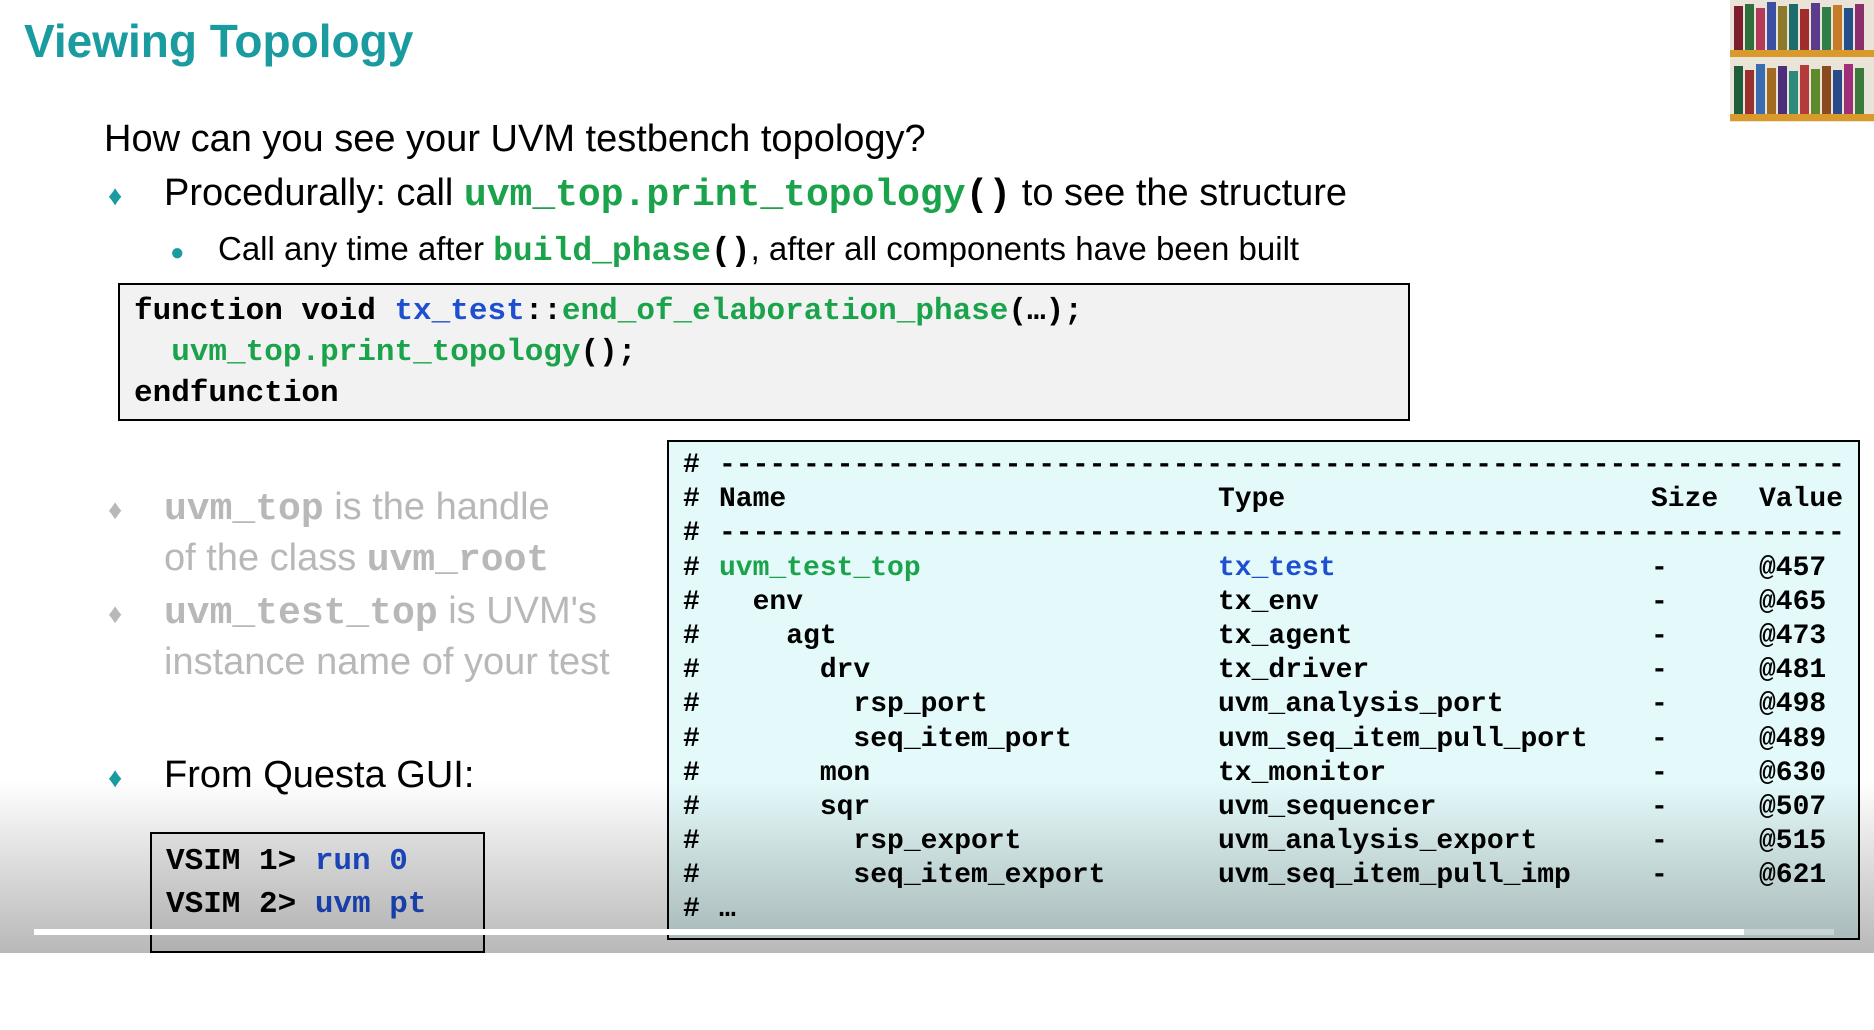 The image size is (1874, 1030). Describe the element at coordinates (795, 807) in the screenshot. I see `row-name: sqr` at that location.